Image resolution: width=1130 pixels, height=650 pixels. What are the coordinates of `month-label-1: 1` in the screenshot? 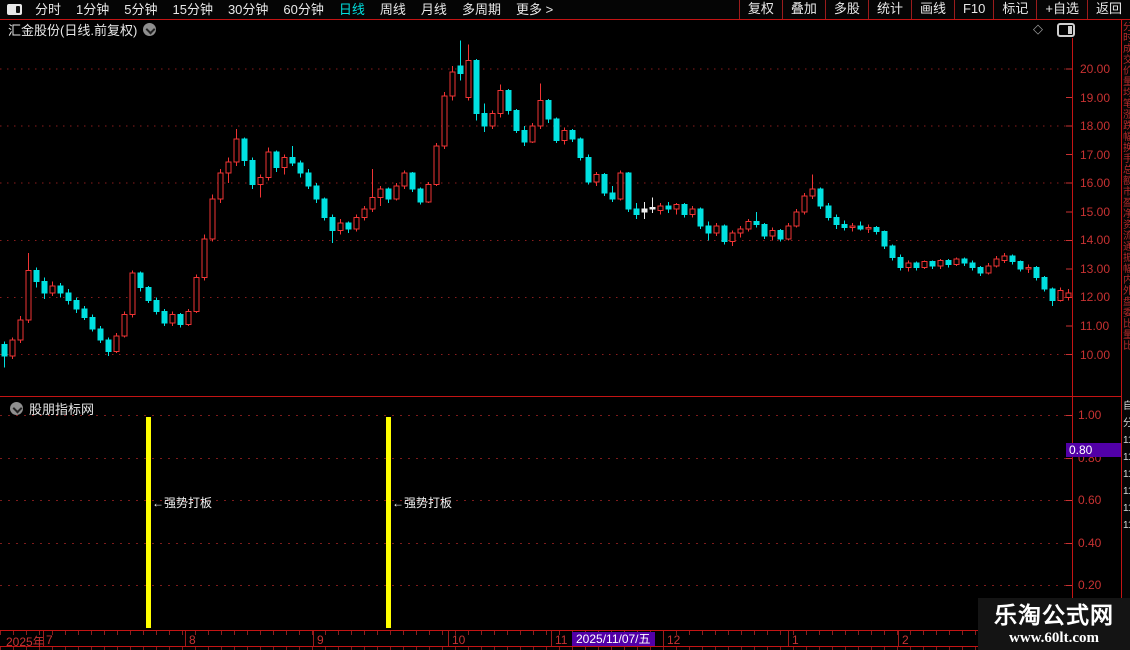 It's located at (795, 640).